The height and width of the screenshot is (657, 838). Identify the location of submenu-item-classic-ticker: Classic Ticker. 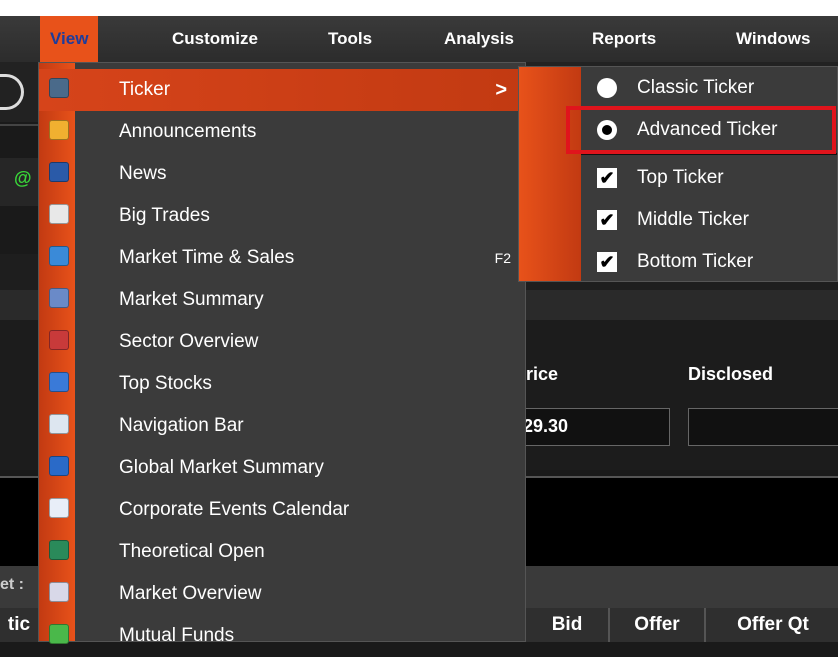
(678, 88).